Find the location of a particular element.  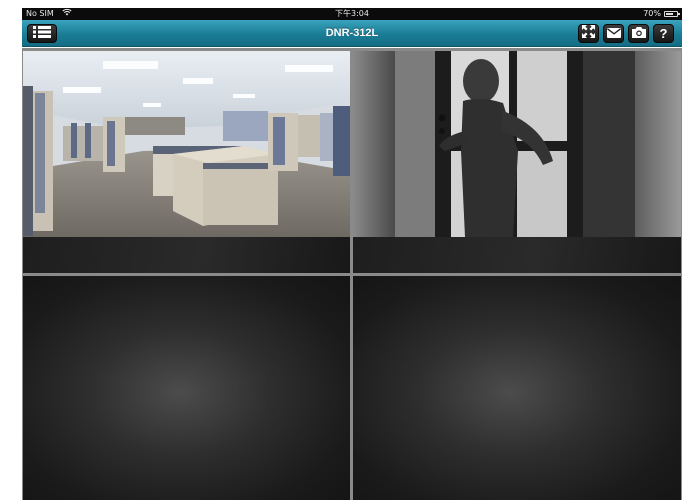

mail-button is located at coordinates (613, 33).